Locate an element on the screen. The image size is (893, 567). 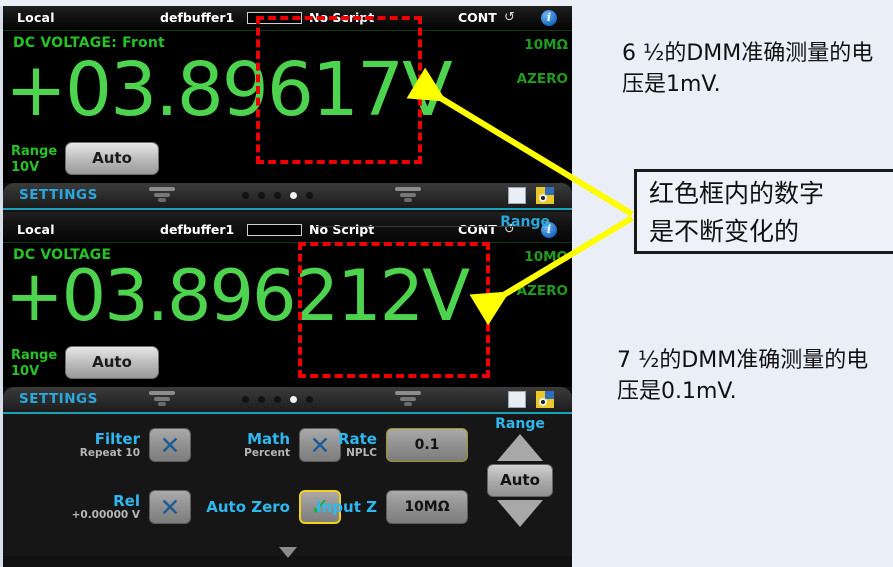
panel1-settings-strip: SETTINGS is located at coordinates (287, 196).